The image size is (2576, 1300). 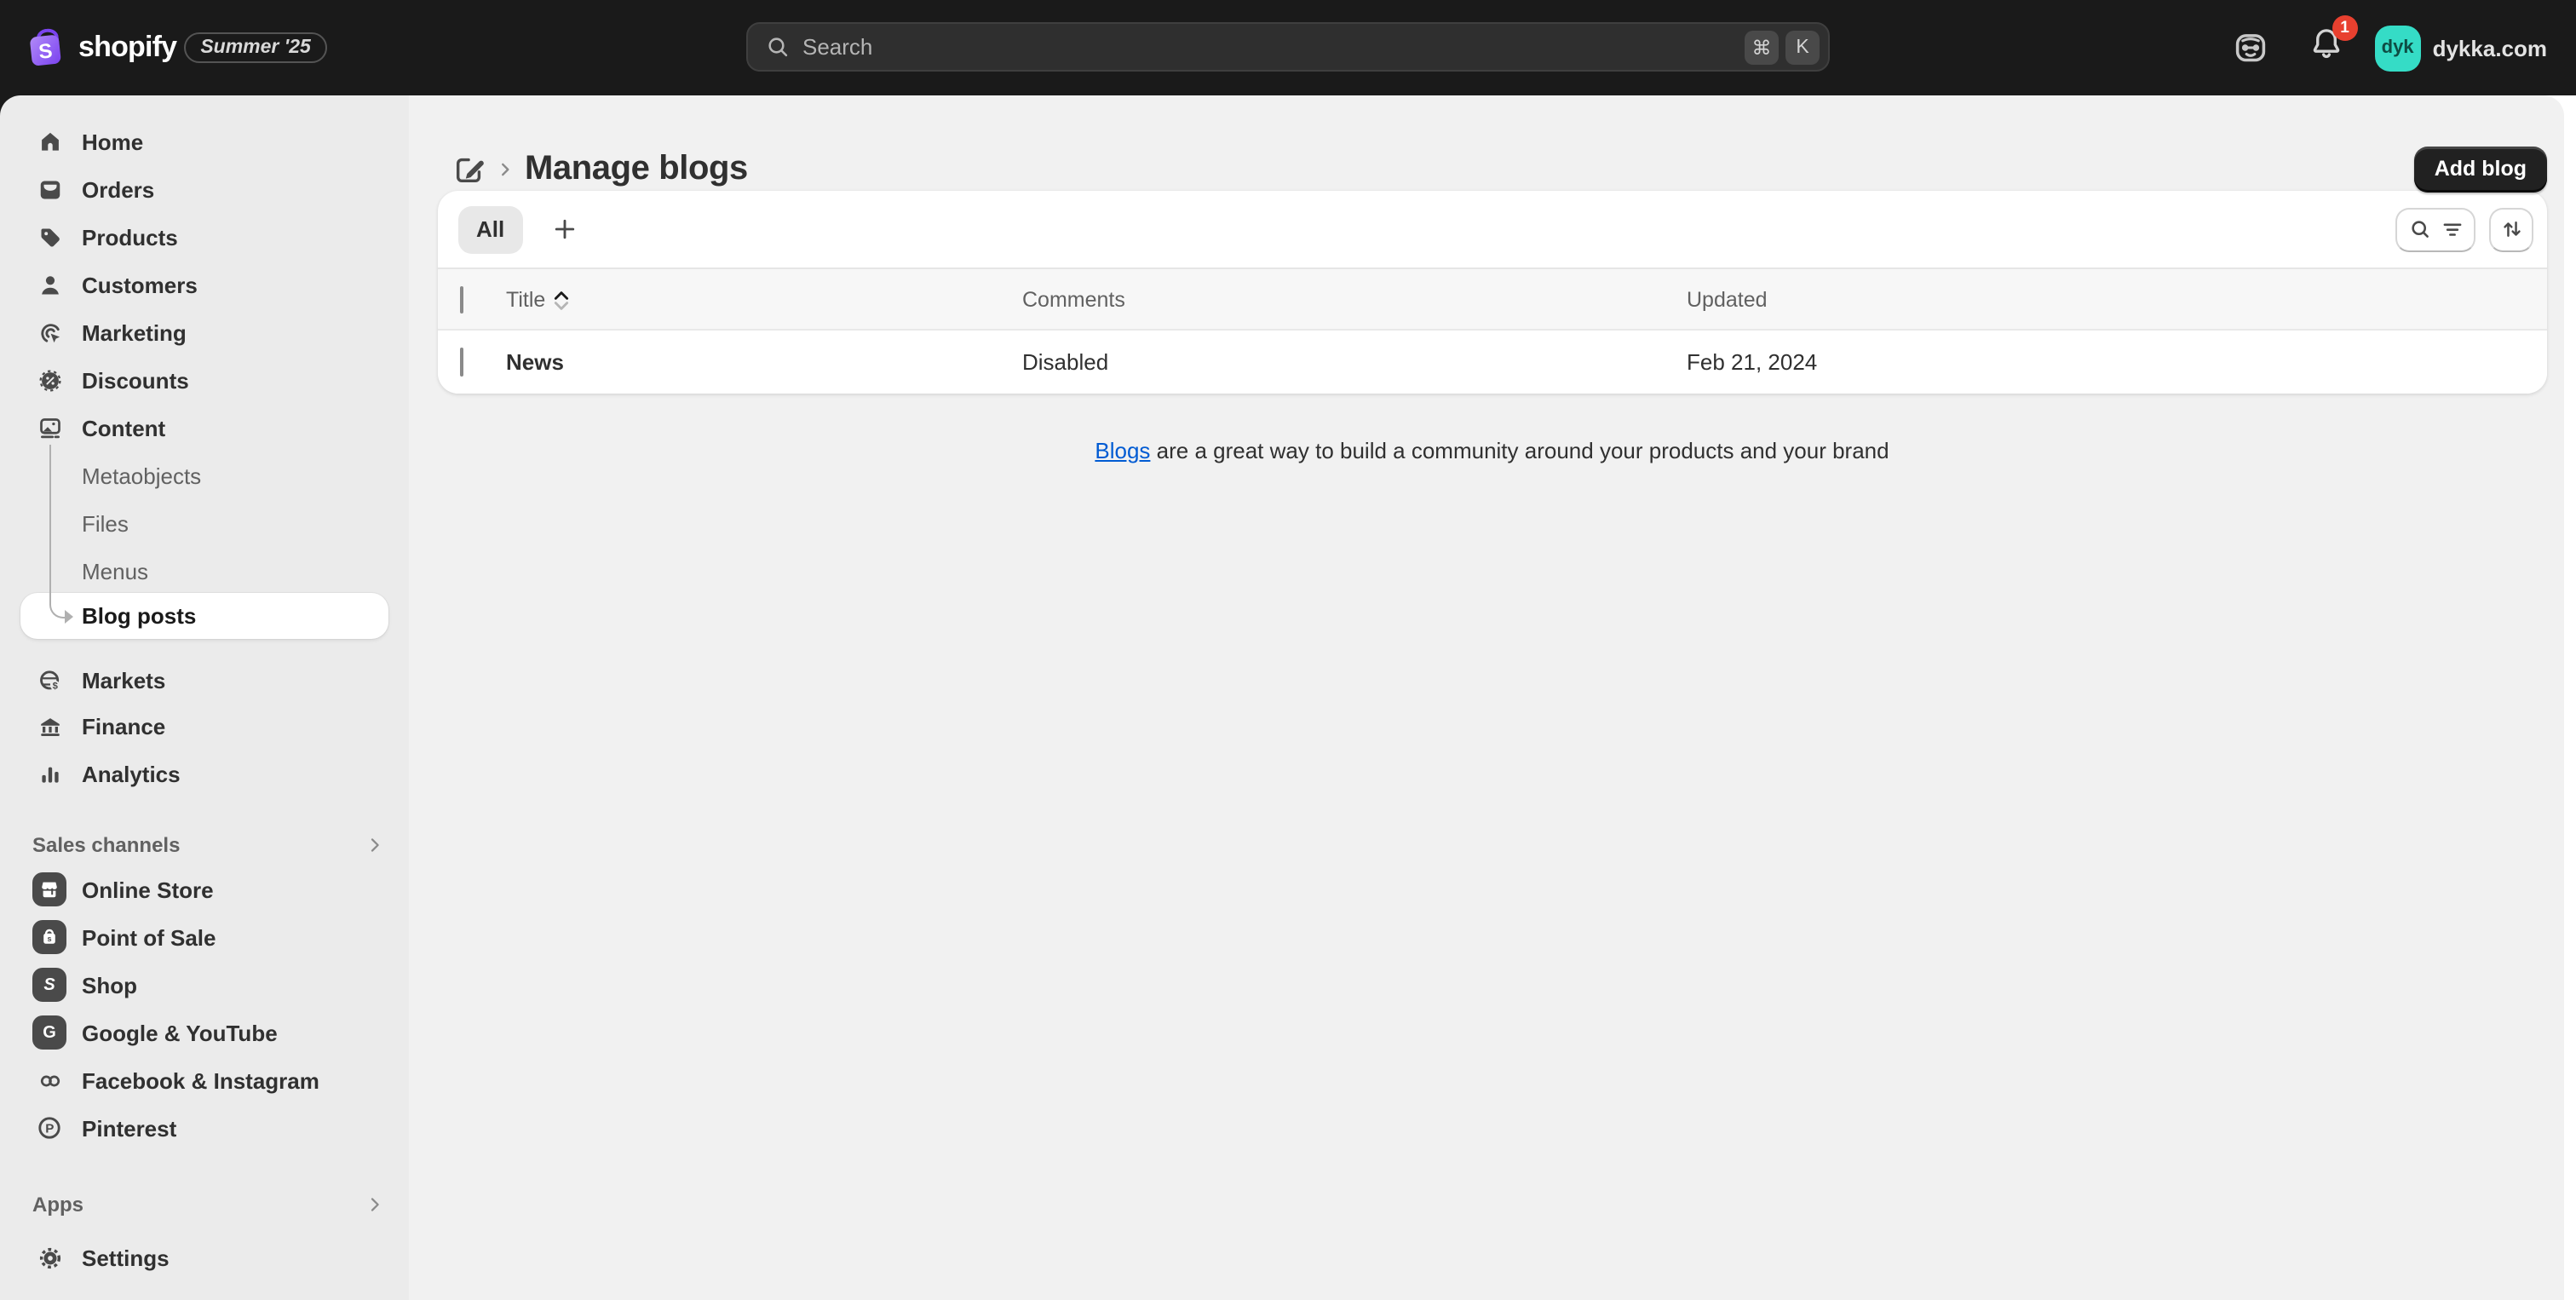 What do you see at coordinates (2345, 28) in the screenshot?
I see `notification-count-badge: 1` at bounding box center [2345, 28].